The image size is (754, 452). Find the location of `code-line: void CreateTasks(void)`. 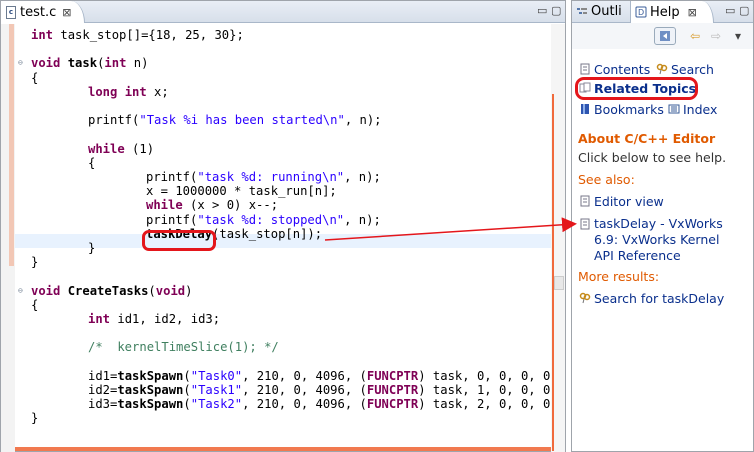

code-line: void CreateTasks(void) is located at coordinates (111, 291).